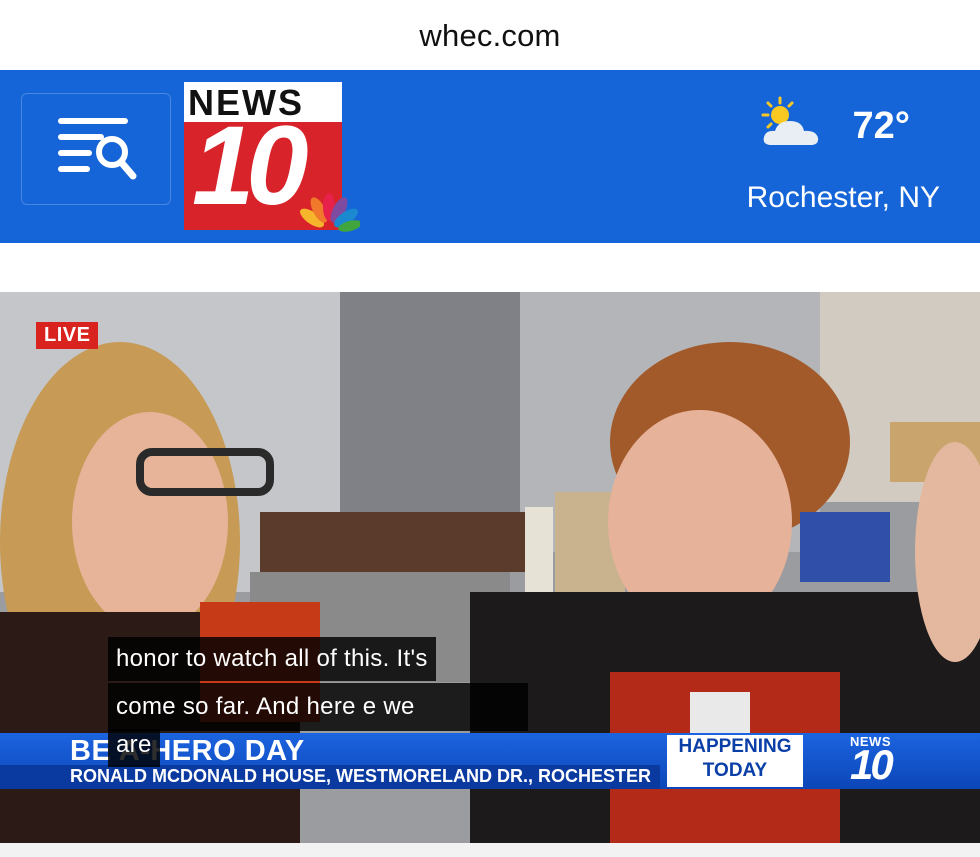 The height and width of the screenshot is (857, 980). I want to click on logo-number: 10, so click(250, 165).